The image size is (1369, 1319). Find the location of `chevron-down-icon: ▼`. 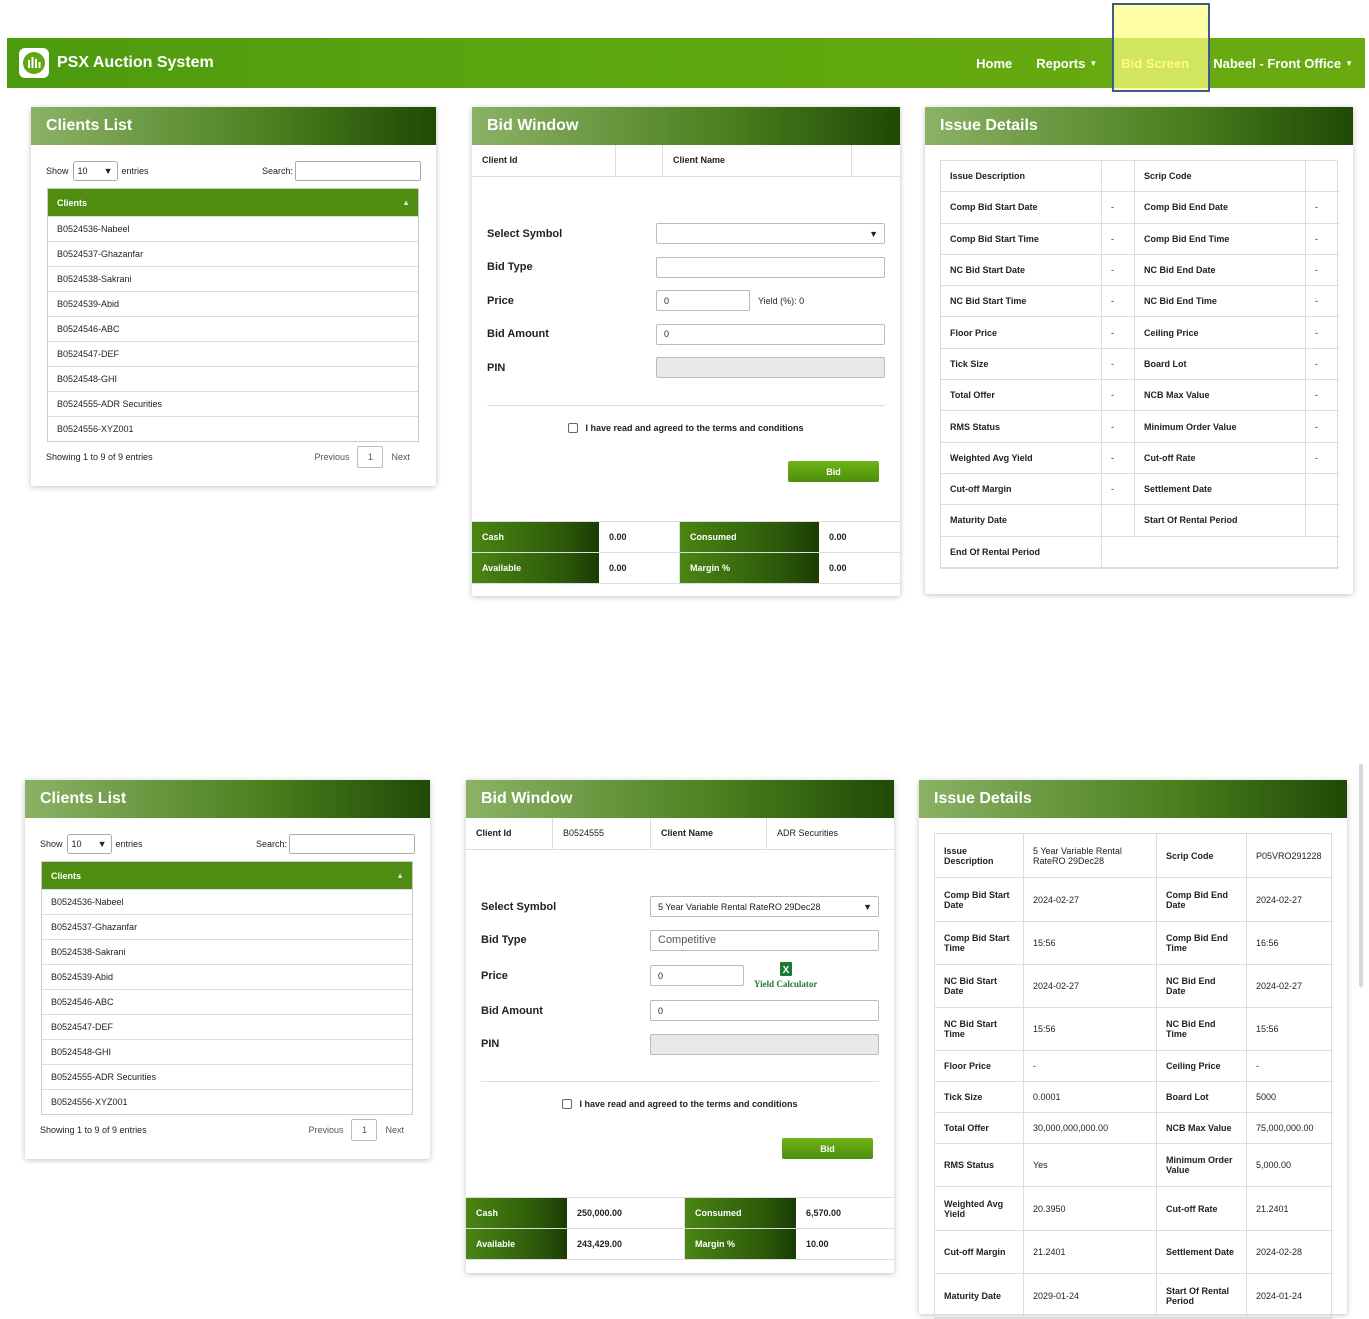

chevron-down-icon: ▼ is located at coordinates (867, 906).